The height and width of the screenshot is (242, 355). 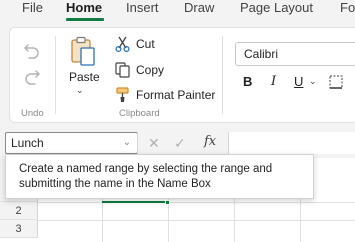 What do you see at coordinates (32, 51) in the screenshot?
I see `undo-icon` at bounding box center [32, 51].